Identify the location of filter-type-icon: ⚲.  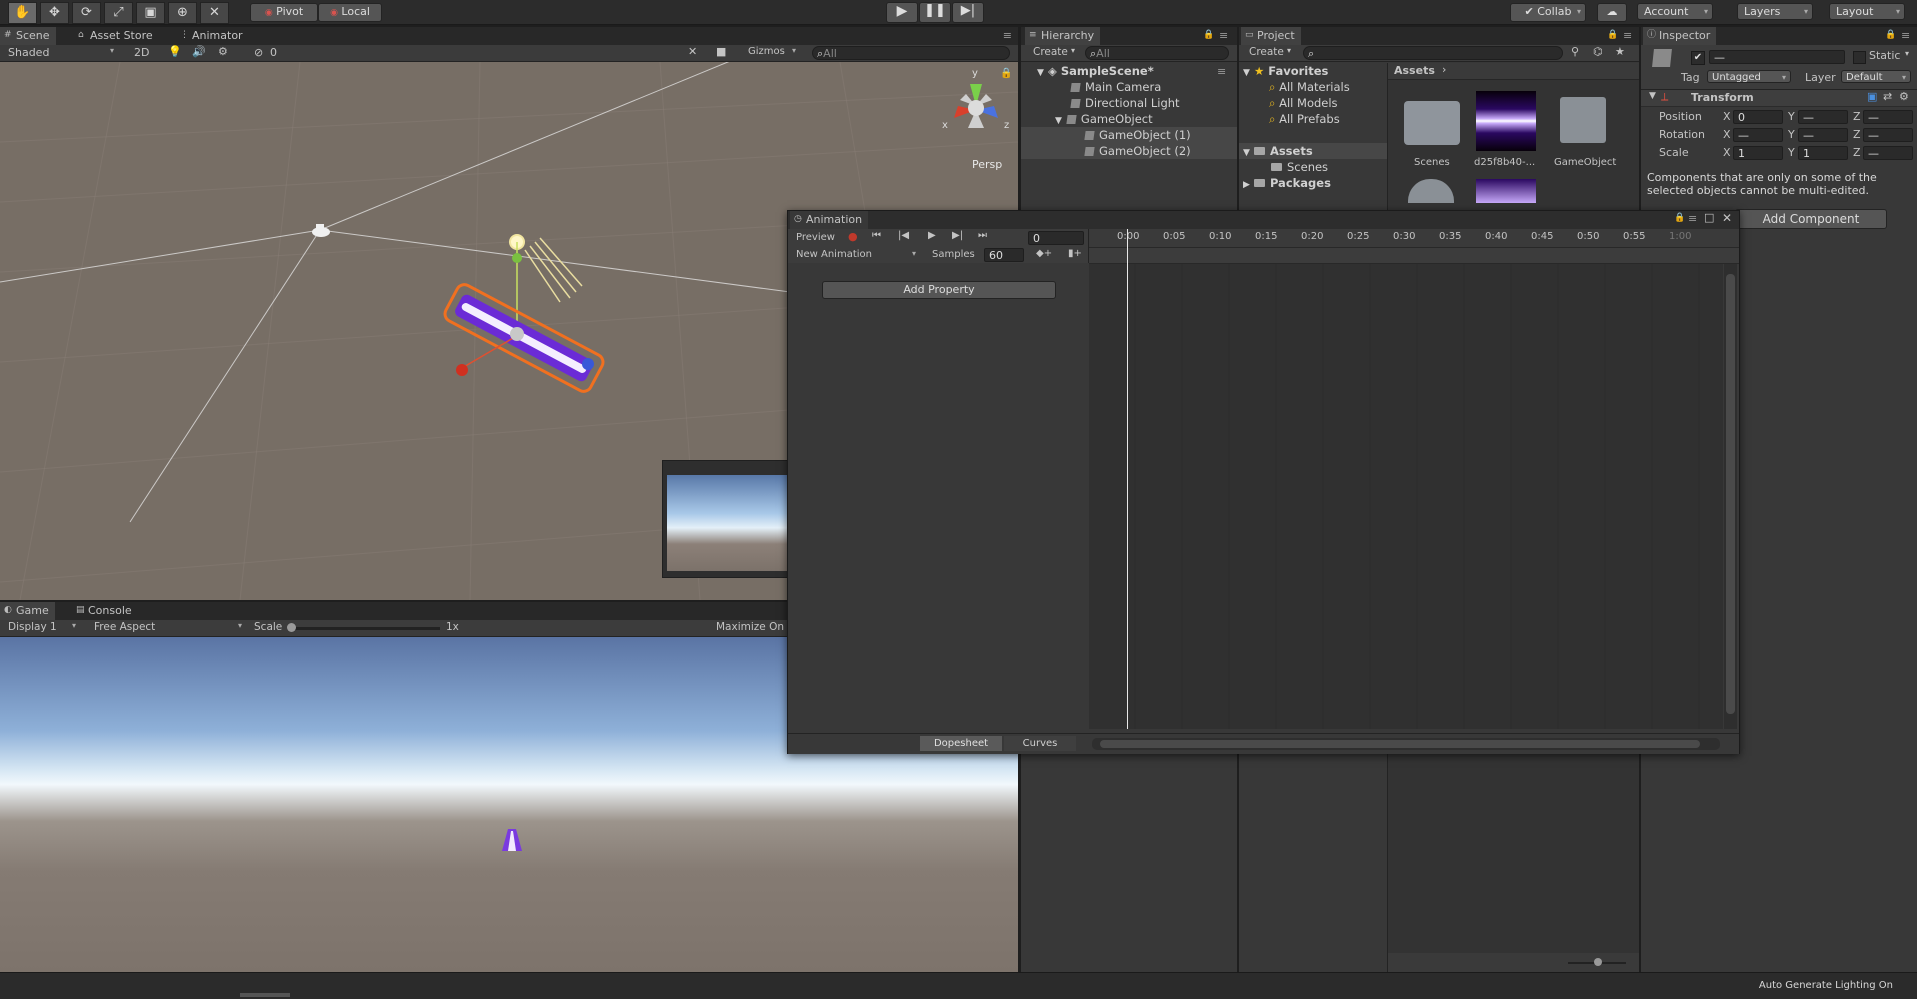
(1575, 51).